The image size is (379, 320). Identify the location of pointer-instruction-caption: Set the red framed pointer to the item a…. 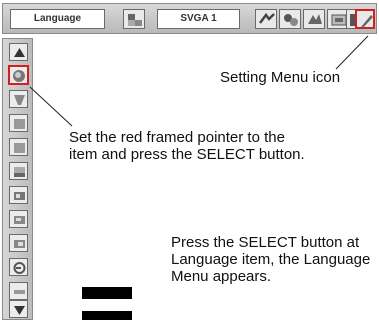
(187, 146).